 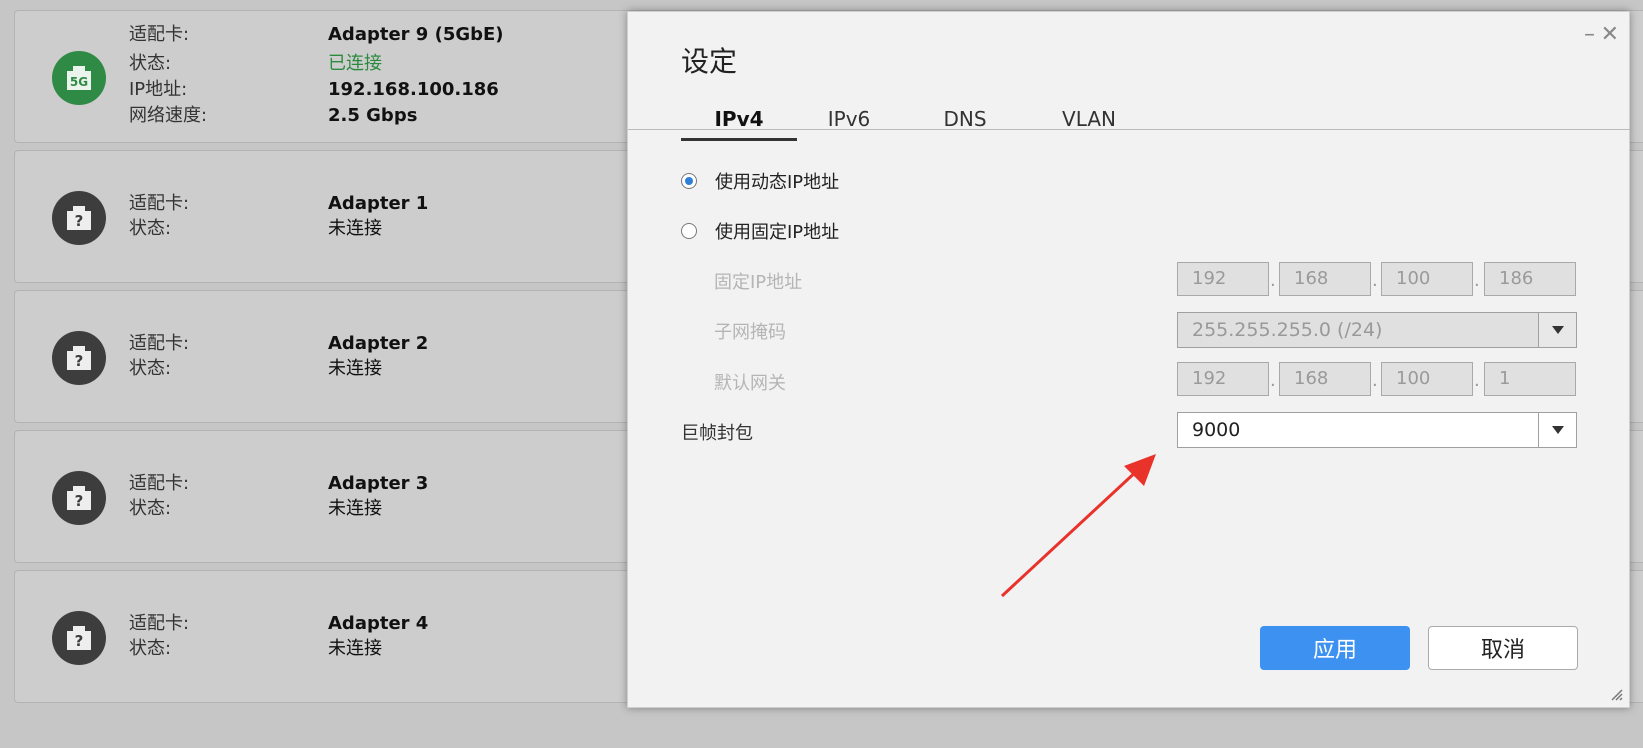 What do you see at coordinates (689, 181) in the screenshot?
I see `radio-button-checked` at bounding box center [689, 181].